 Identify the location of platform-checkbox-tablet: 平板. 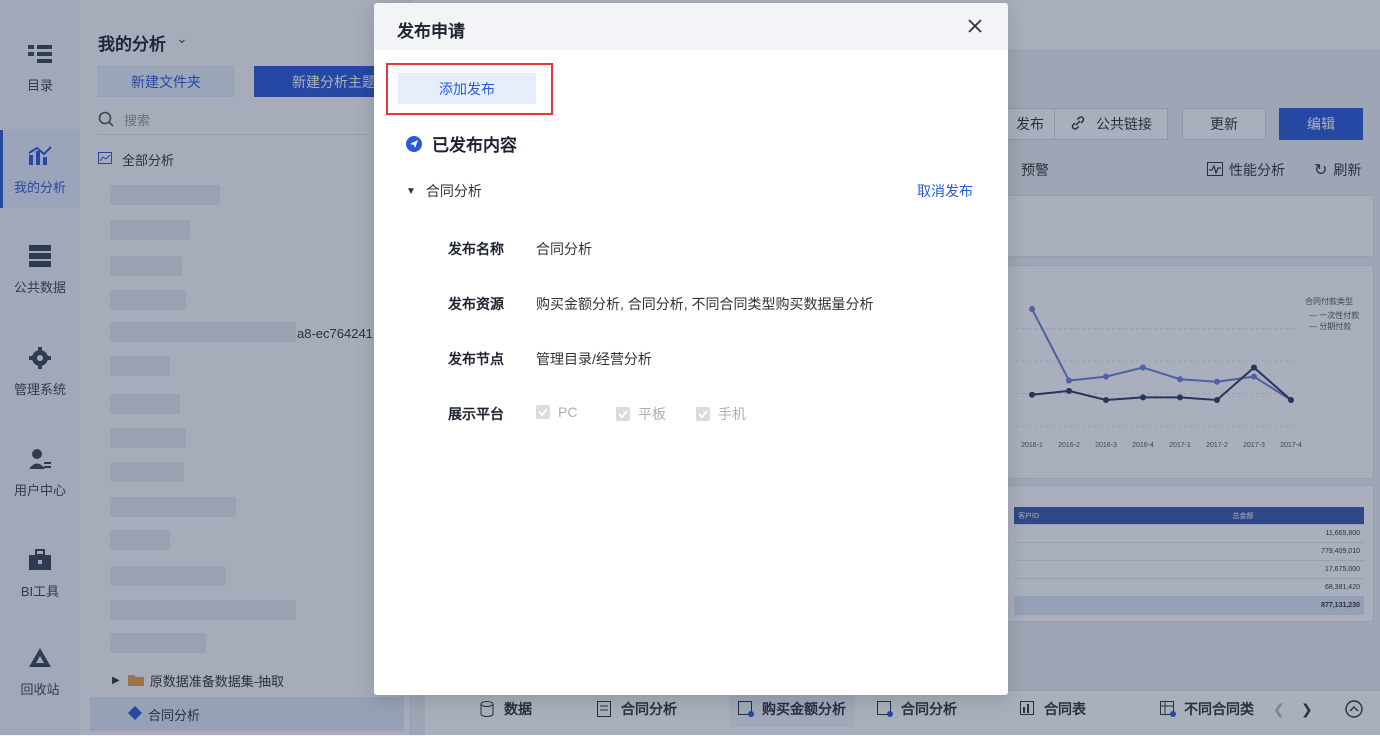
(641, 414).